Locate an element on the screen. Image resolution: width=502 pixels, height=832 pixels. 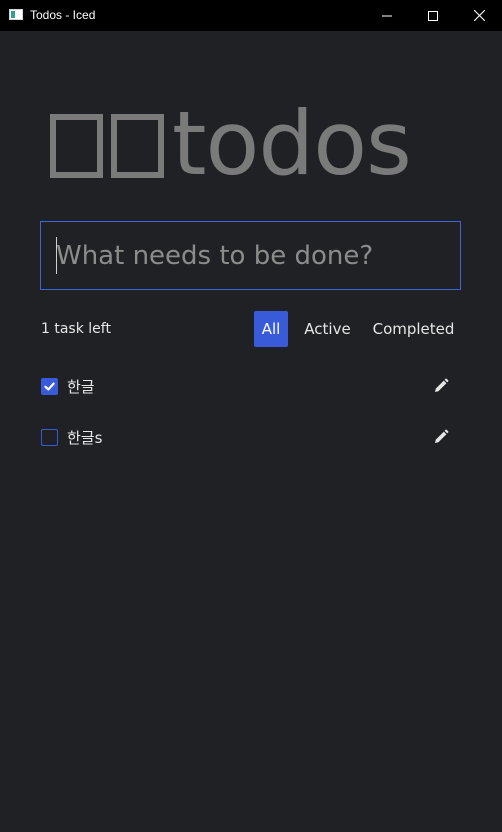
task-item: 한글 is located at coordinates (251, 387).